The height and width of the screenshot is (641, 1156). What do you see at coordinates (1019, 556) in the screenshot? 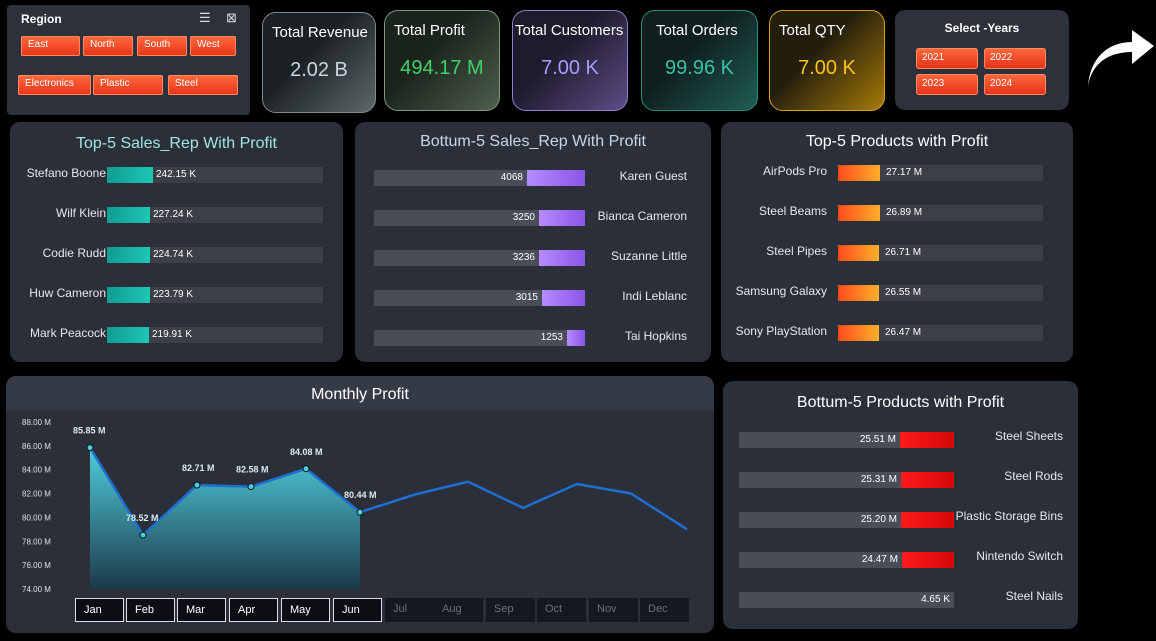
I see `product-name: Nintendo Switch` at bounding box center [1019, 556].